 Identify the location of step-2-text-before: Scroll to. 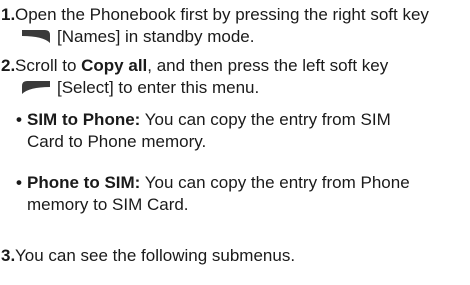
(48, 65).